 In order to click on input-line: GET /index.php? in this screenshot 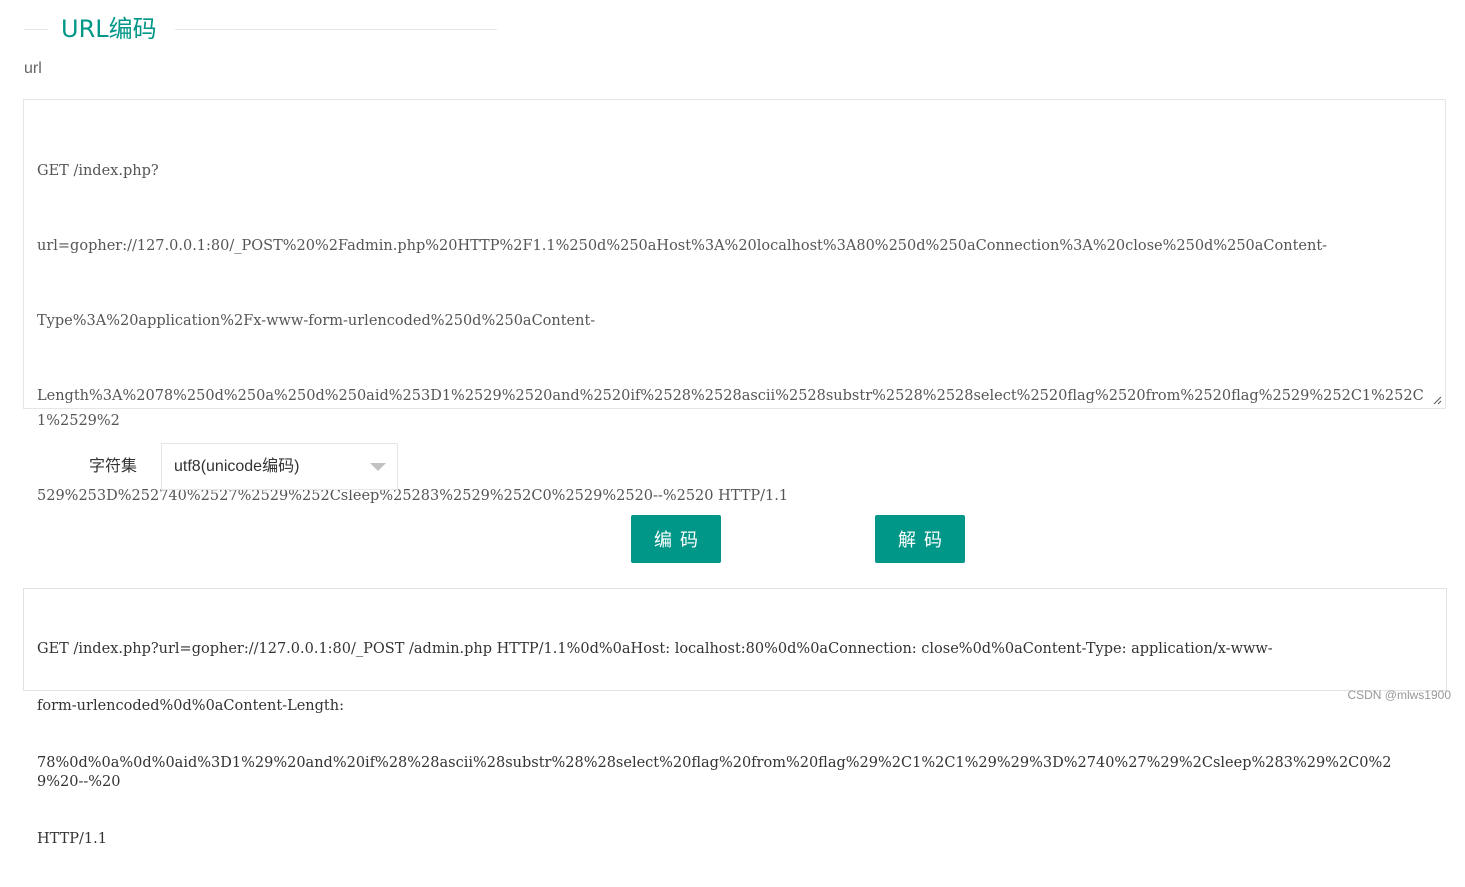, I will do `click(98, 171)`.